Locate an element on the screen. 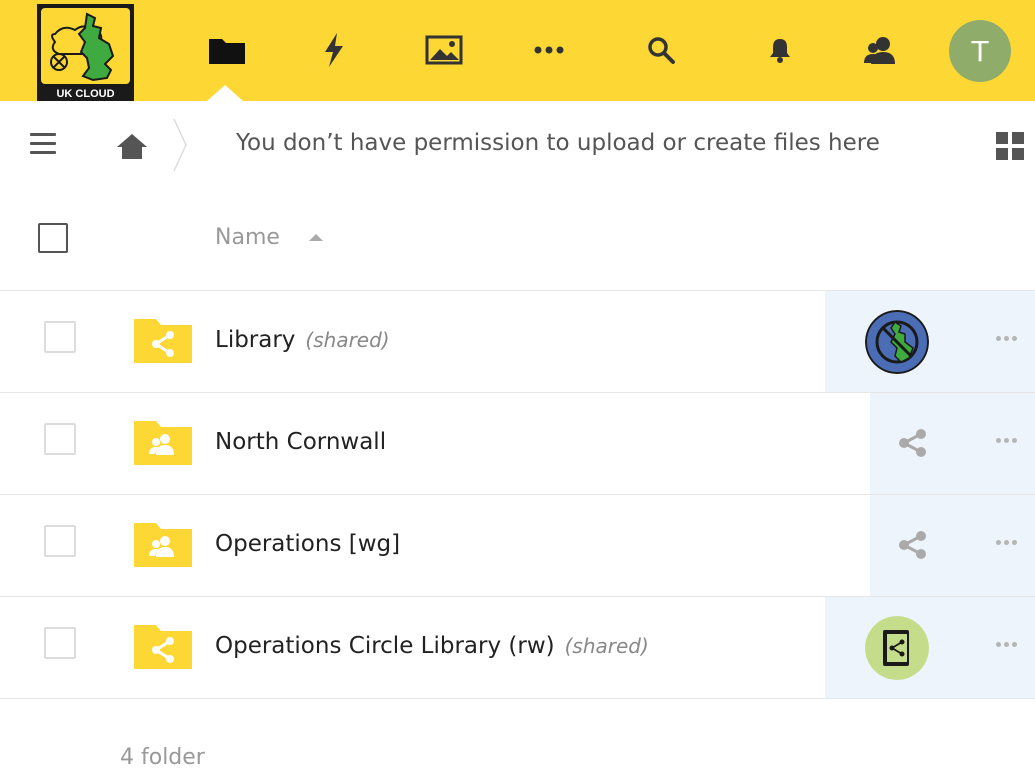  breadcrumb-separator is located at coordinates (180, 147).